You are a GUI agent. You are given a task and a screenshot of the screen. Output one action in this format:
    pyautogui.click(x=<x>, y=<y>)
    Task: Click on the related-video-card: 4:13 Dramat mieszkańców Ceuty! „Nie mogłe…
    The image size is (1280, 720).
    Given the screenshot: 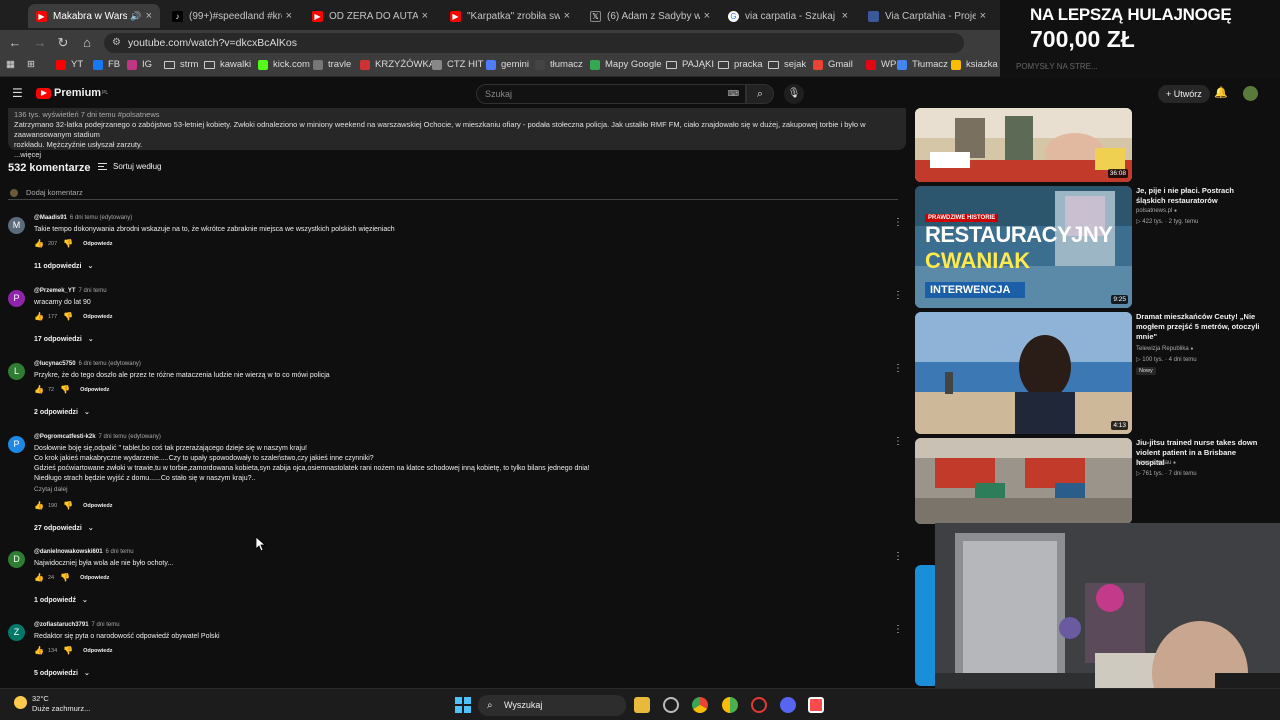 What is the action you would take?
    pyautogui.click(x=1097, y=373)
    